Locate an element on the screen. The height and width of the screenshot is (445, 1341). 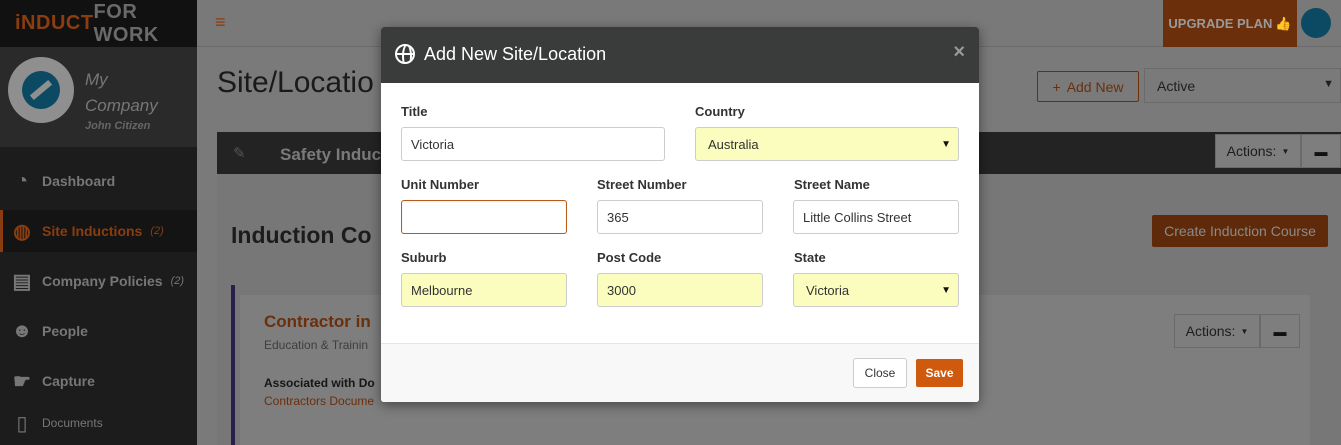
suburb-field-value: Melbourne is located at coordinates (442, 290).